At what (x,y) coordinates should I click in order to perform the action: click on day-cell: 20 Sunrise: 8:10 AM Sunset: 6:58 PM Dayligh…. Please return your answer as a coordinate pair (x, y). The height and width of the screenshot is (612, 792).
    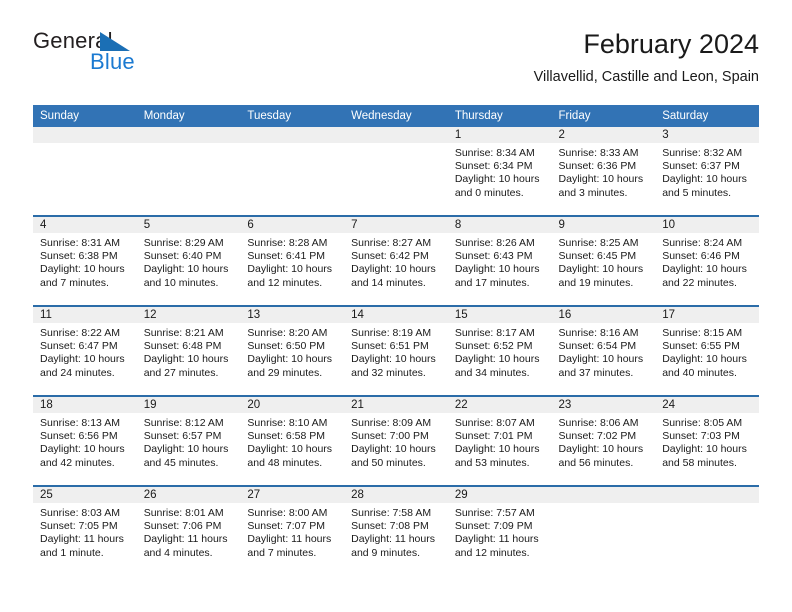
    Looking at the image, I should click on (292, 441).